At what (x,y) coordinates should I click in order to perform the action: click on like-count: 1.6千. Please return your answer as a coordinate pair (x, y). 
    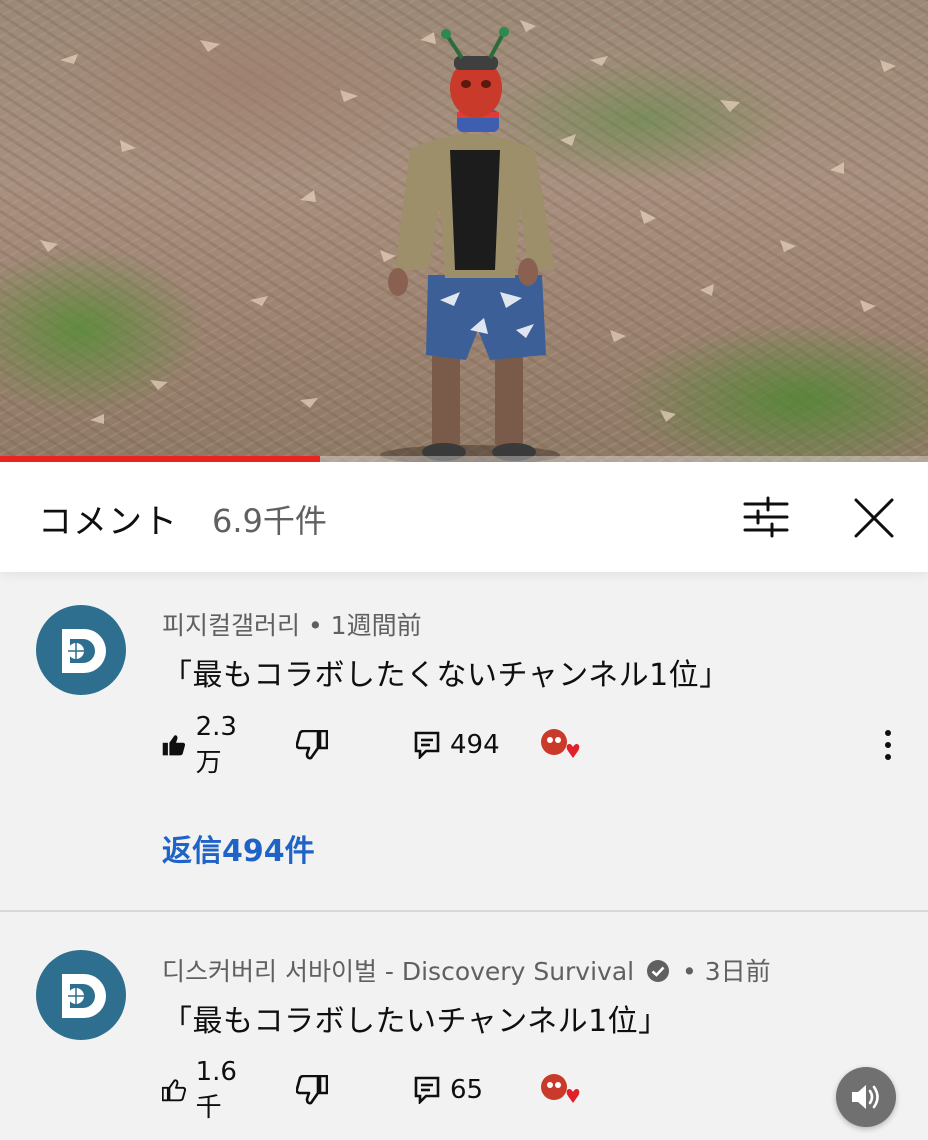
    Looking at the image, I should click on (216, 1089).